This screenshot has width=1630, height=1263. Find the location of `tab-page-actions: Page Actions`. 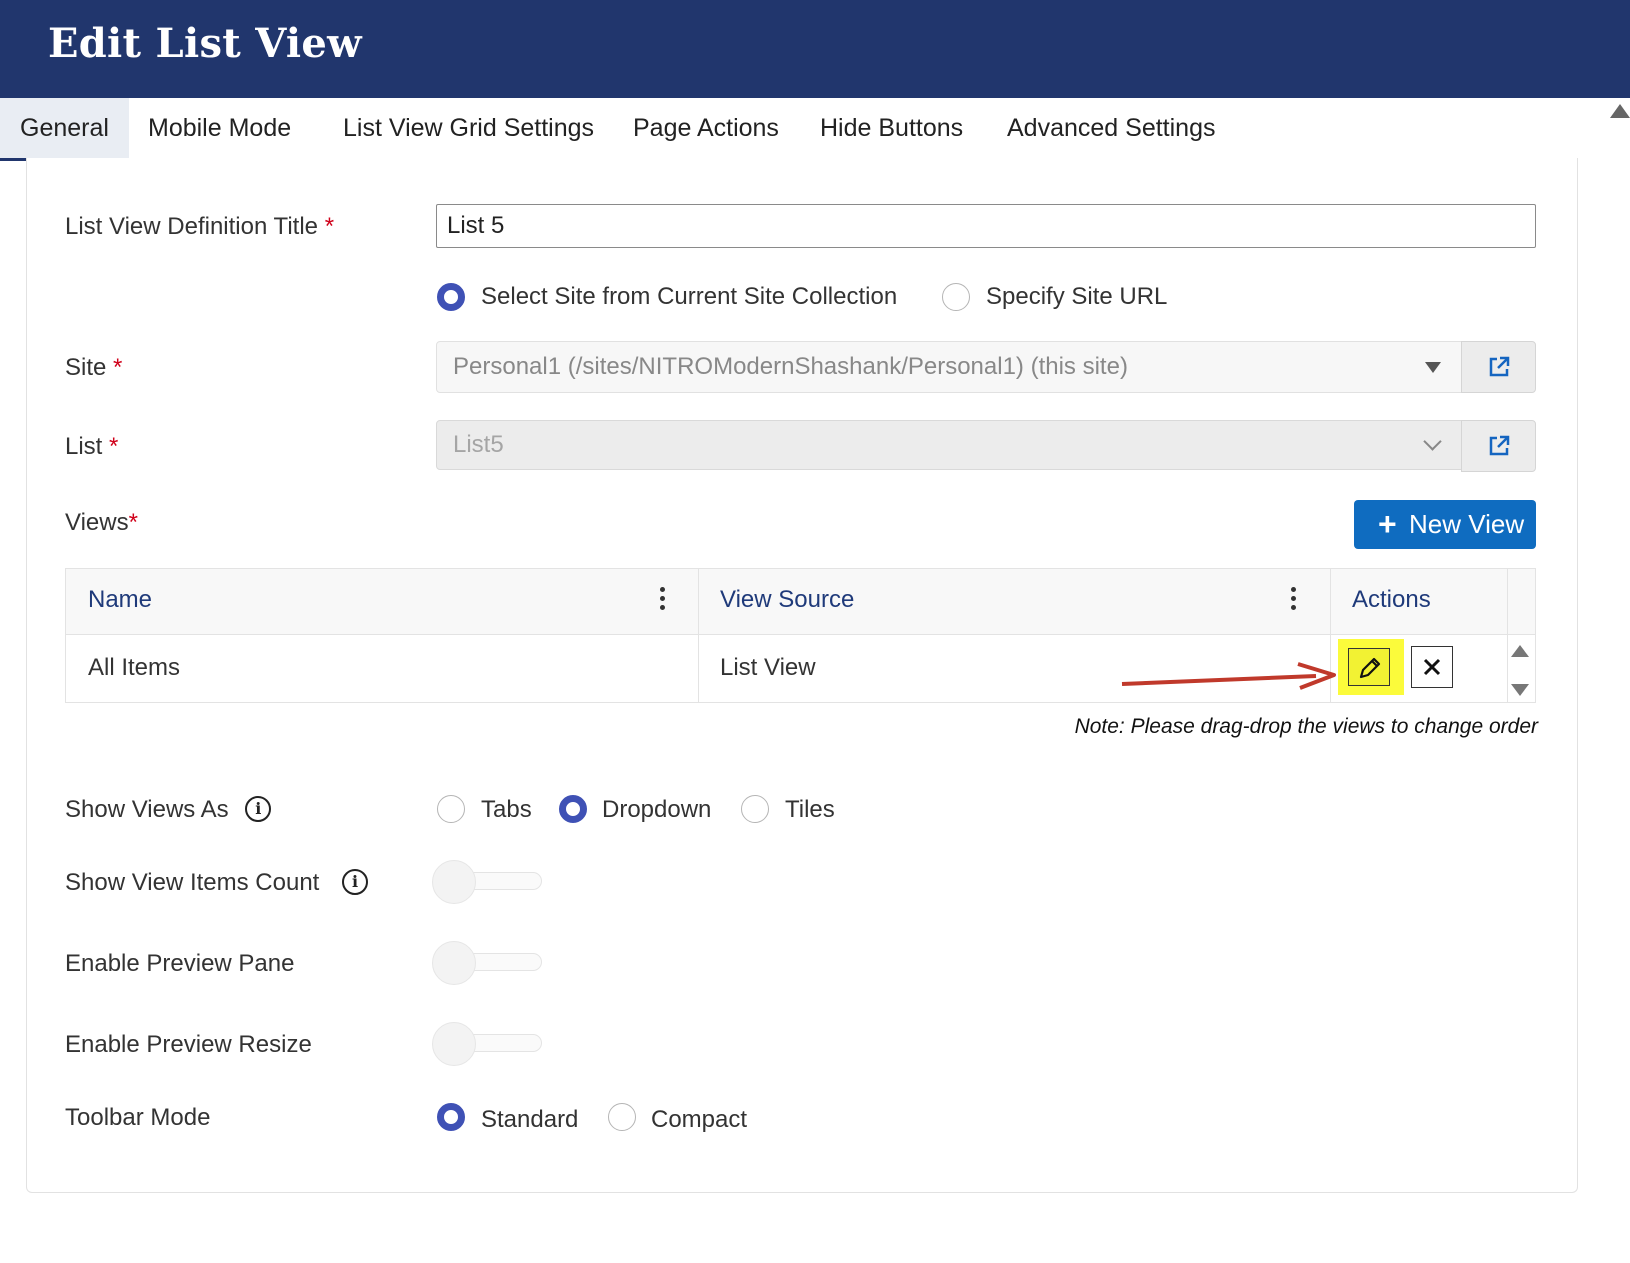

tab-page-actions: Page Actions is located at coordinates (706, 128).